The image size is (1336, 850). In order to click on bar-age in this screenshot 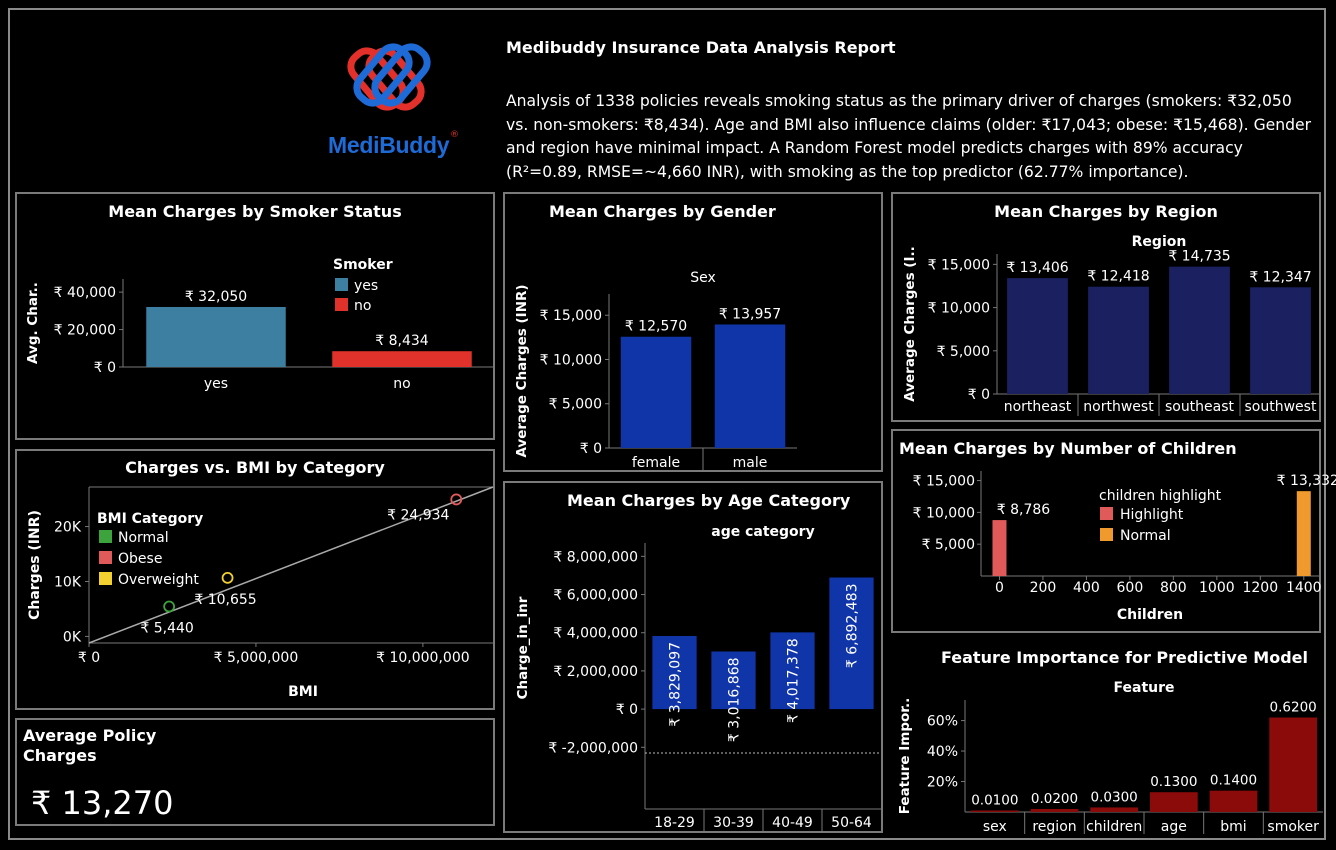, I will do `click(1173, 802)`.